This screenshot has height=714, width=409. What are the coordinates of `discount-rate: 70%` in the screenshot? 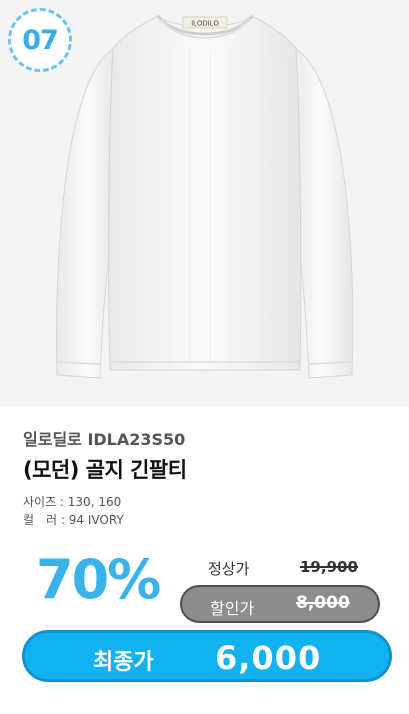 It's located at (98, 579).